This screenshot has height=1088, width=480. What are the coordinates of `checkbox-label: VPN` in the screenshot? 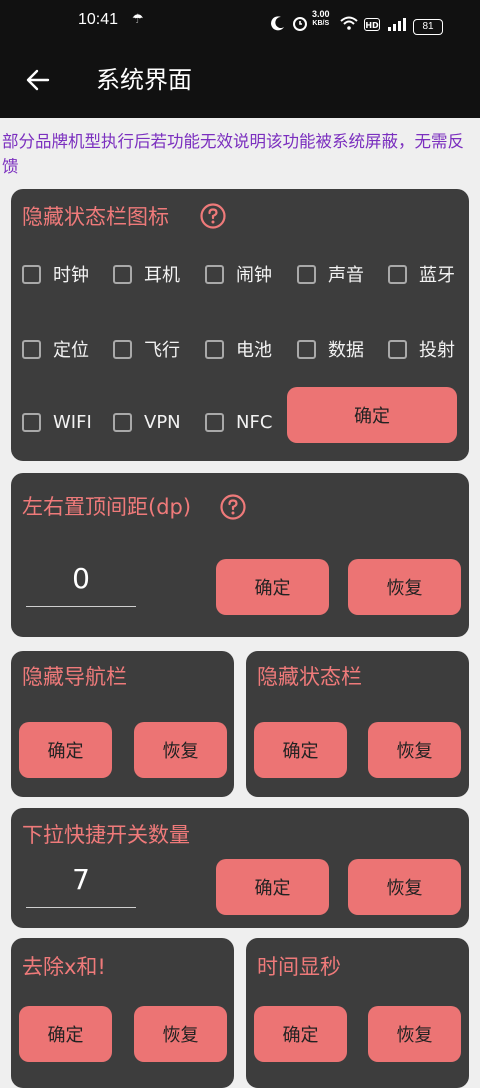 It's located at (162, 422).